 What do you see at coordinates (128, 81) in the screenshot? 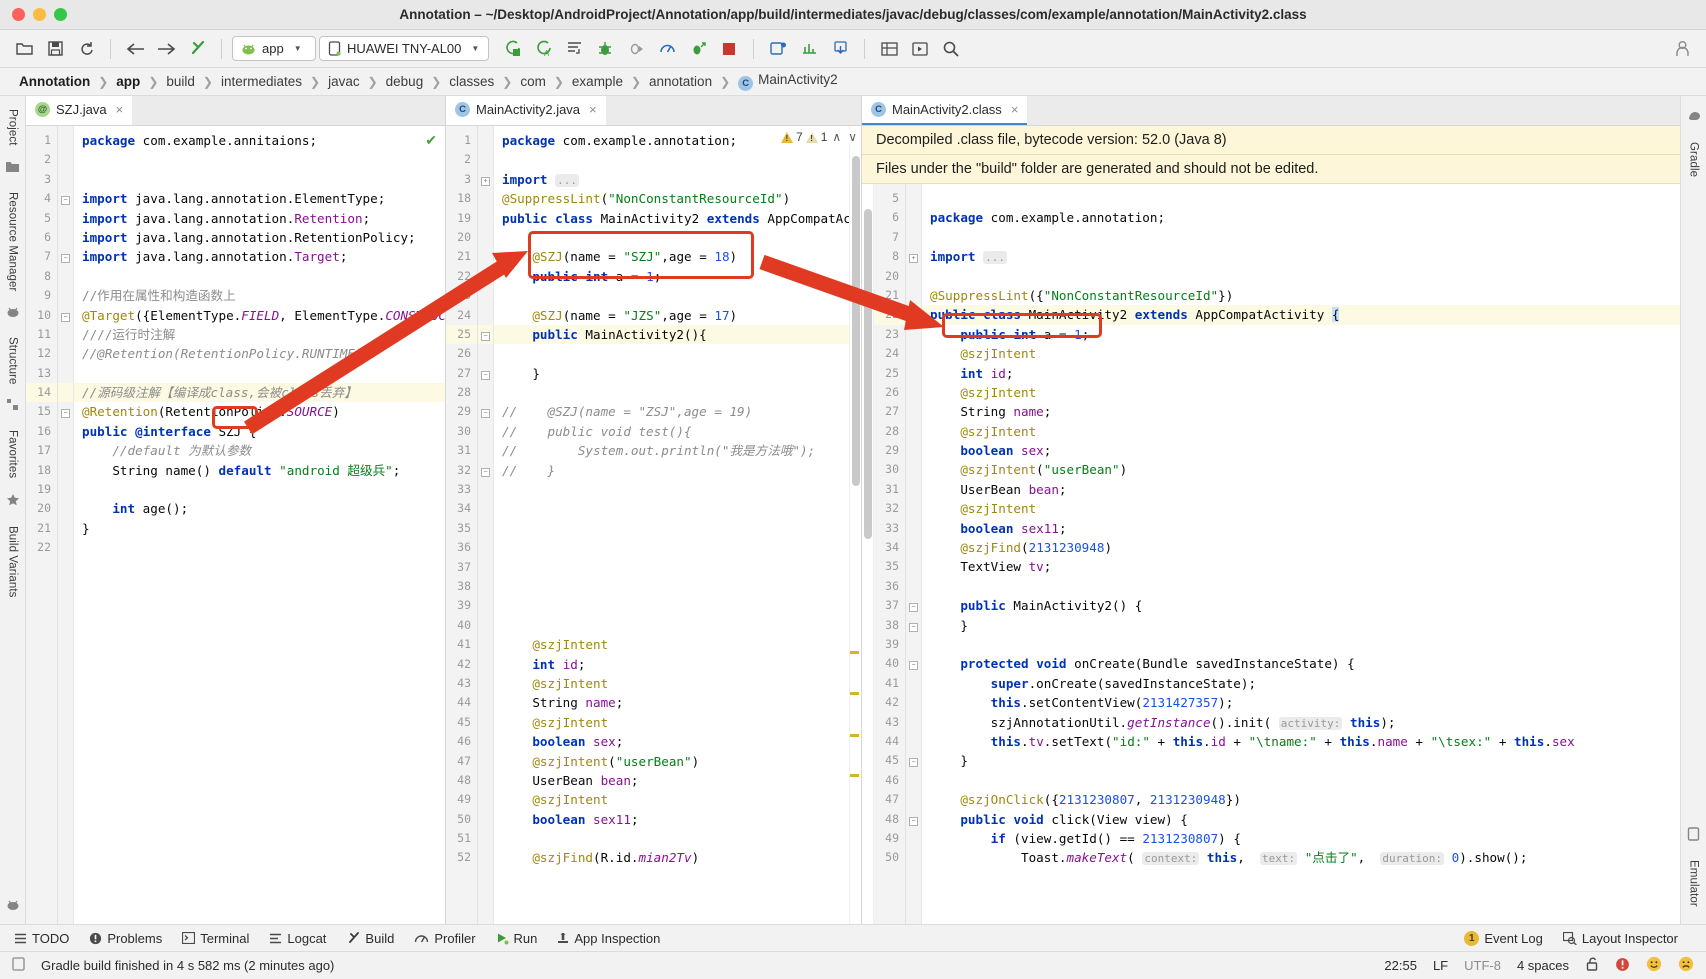
I see `breadcrumb-item-1: app` at bounding box center [128, 81].